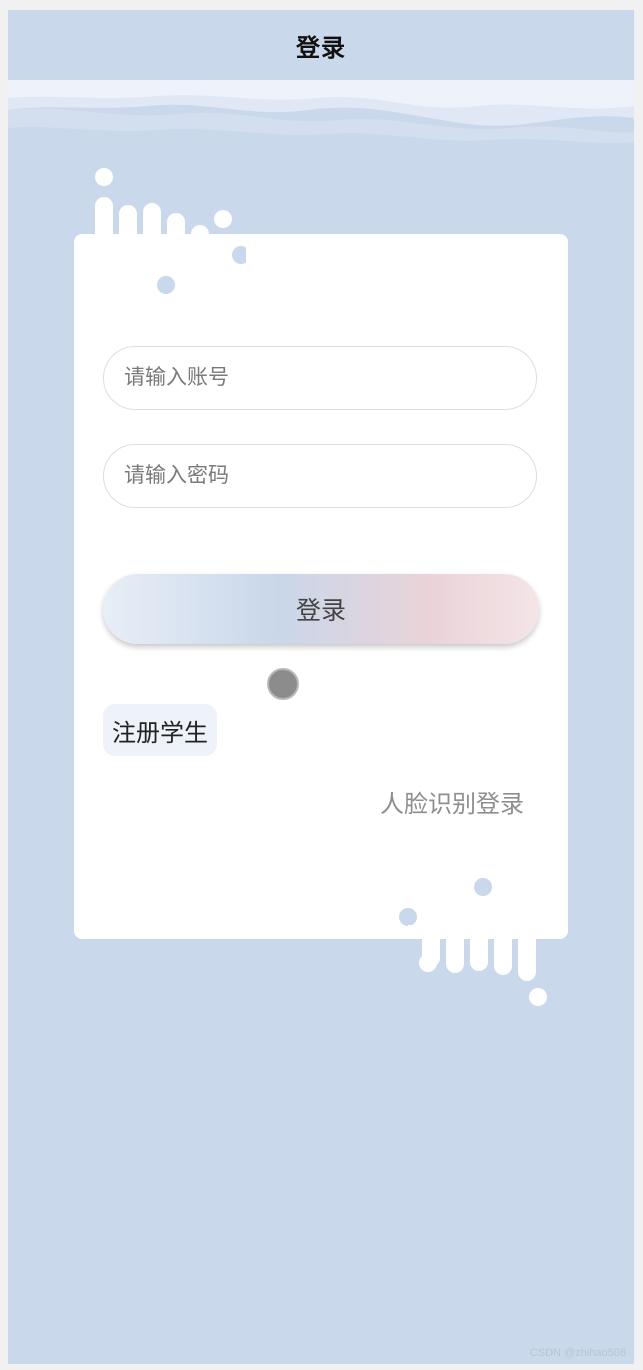 The height and width of the screenshot is (1370, 643). Describe the element at coordinates (160, 733) in the screenshot. I see `register-student-label: 注册学生` at that location.